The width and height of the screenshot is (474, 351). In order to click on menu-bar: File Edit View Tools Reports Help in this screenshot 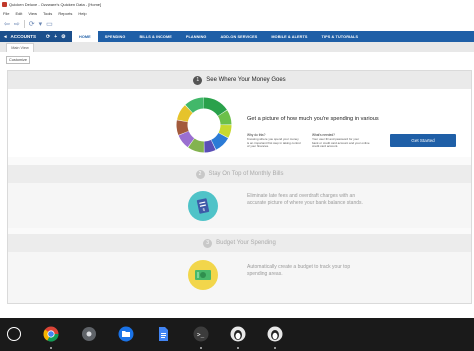, I will do `click(237, 13)`.